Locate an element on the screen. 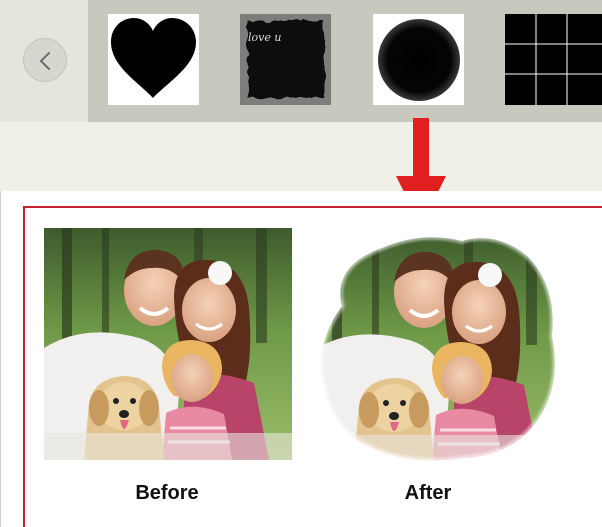 The height and width of the screenshot is (527, 602). mask-thumb-love-u: love u is located at coordinates (285, 59).